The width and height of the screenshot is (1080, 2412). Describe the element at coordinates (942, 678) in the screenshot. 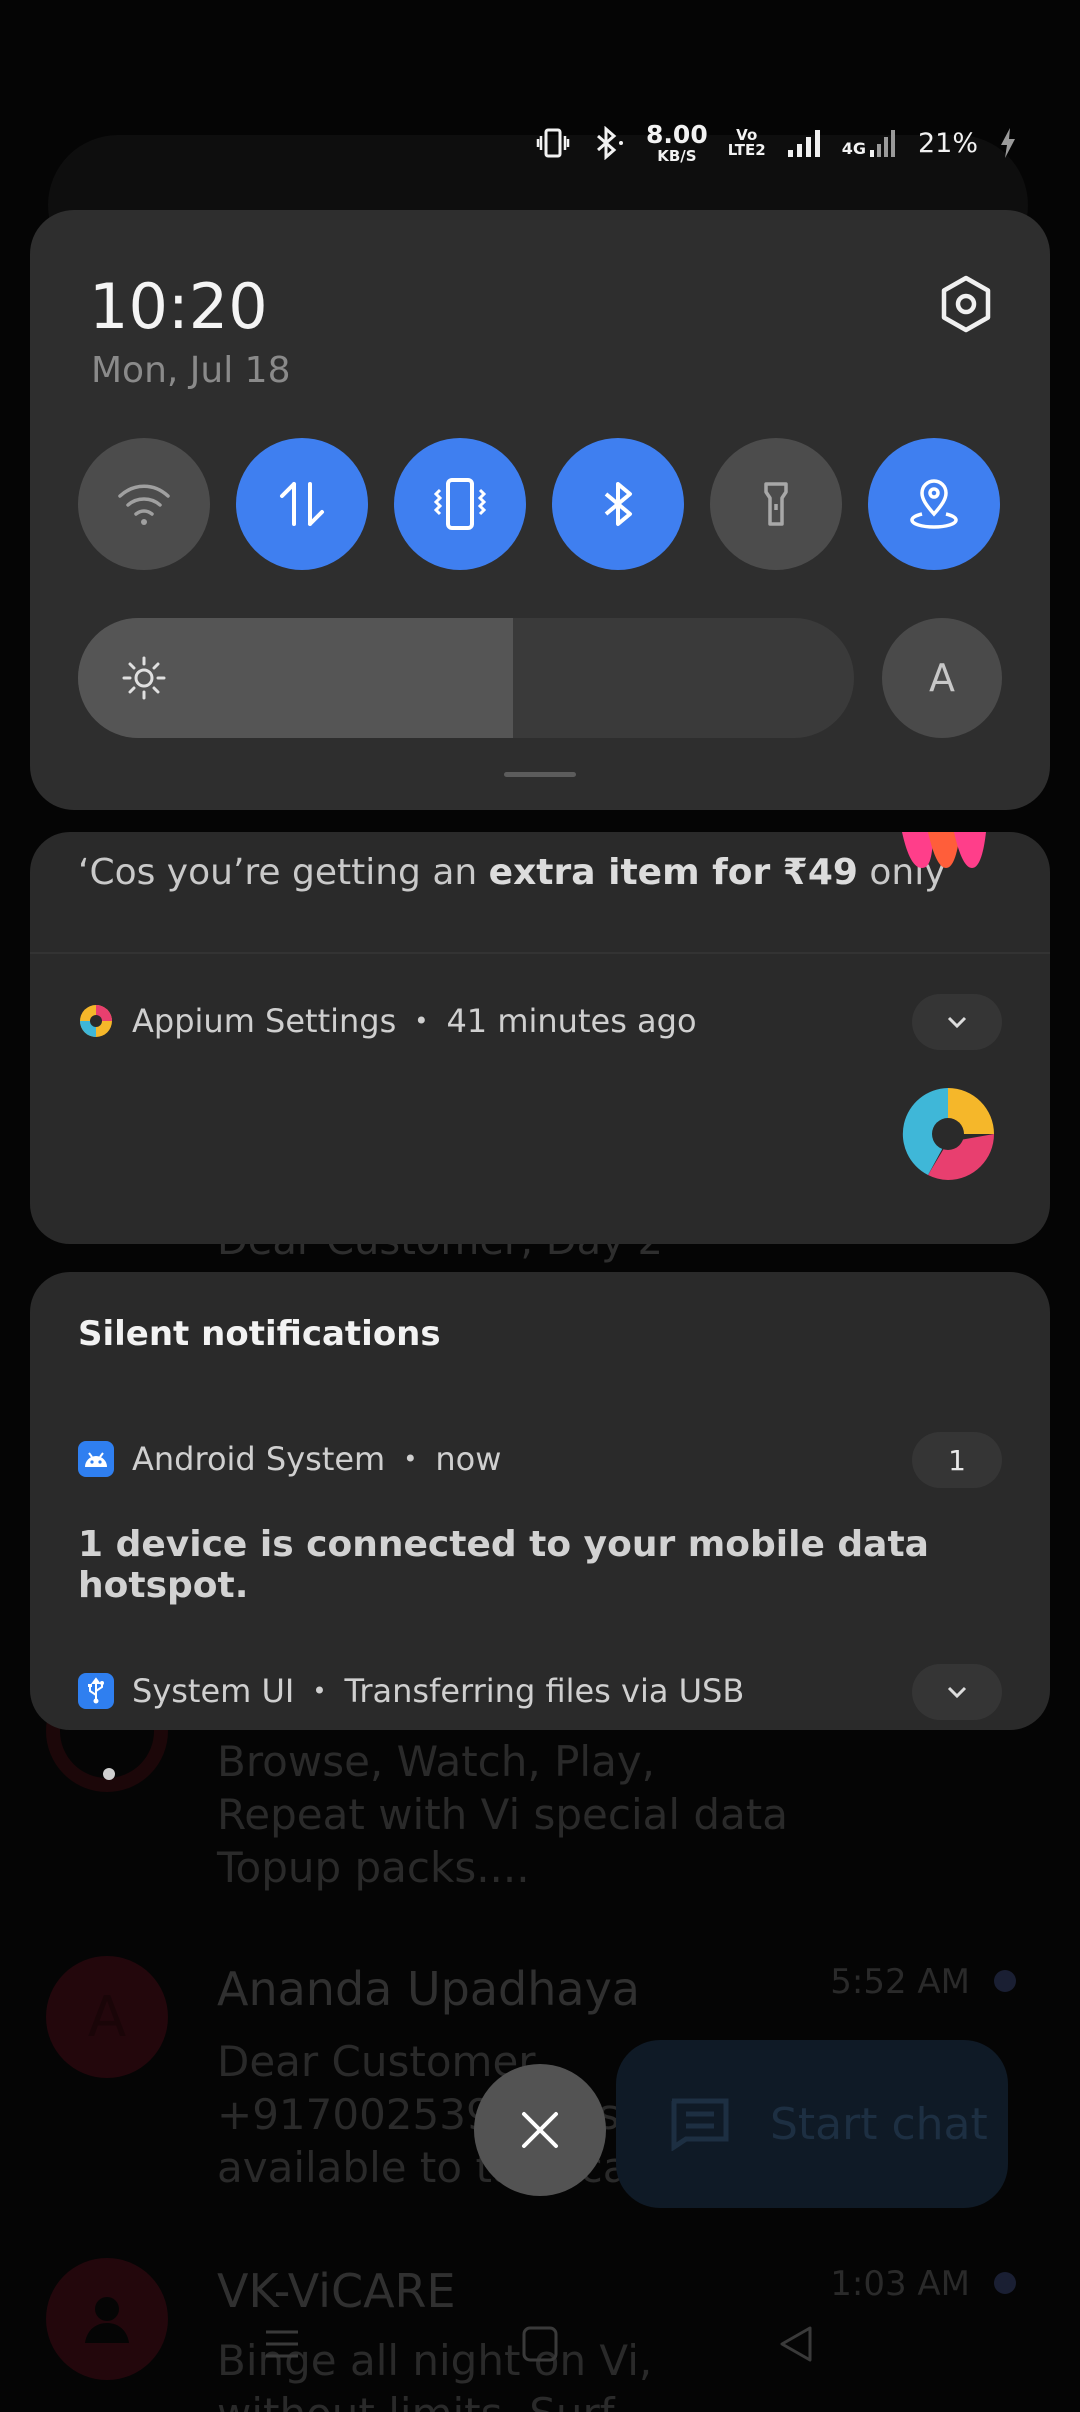

I see `auto-brightness-button: A` at that location.